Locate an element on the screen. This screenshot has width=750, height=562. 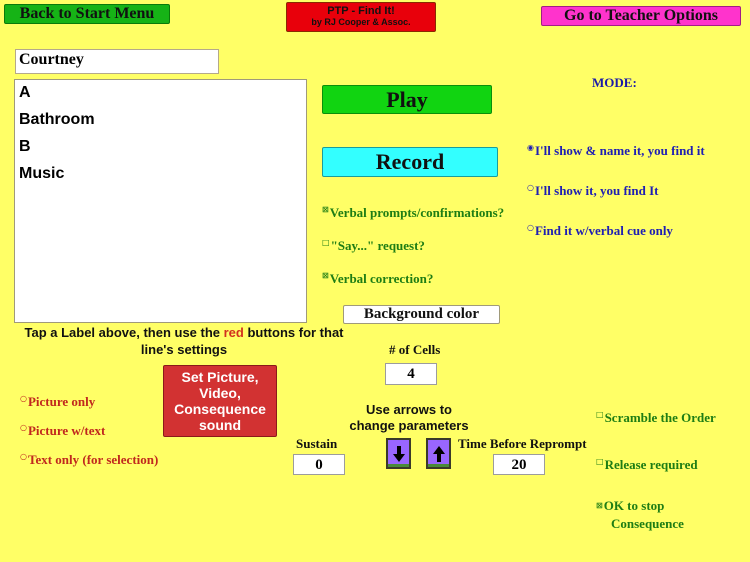
increase-arrow-button is located at coordinates (438, 453).